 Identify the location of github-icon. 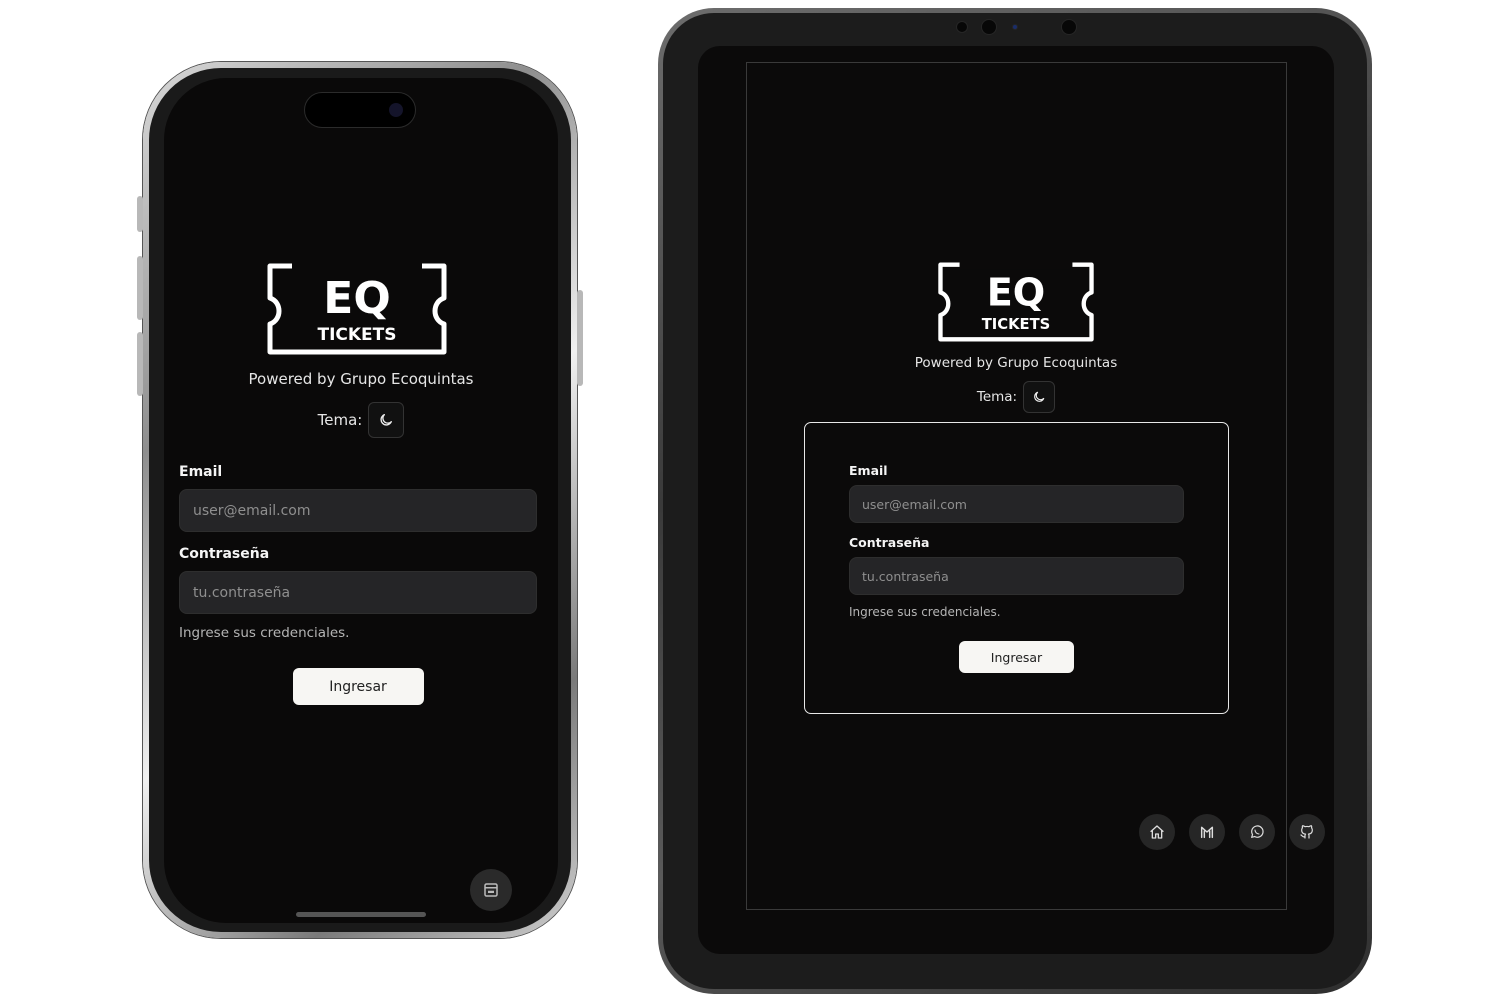
(1306, 832).